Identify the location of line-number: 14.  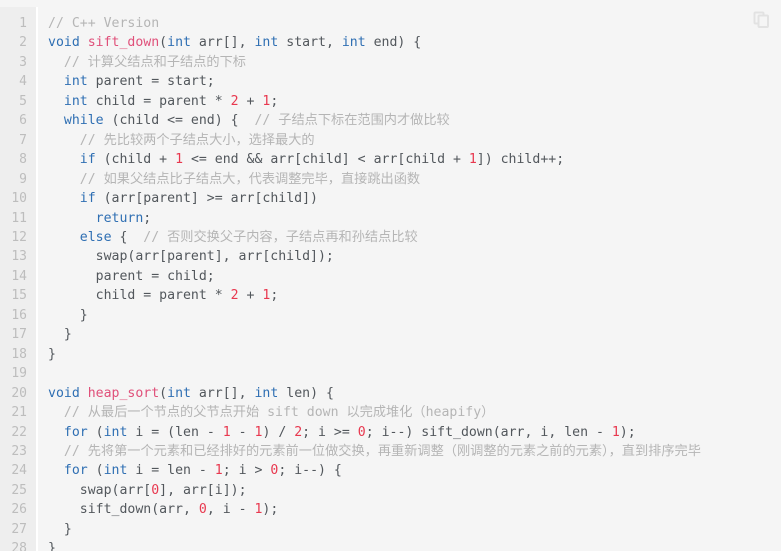
(19, 276).